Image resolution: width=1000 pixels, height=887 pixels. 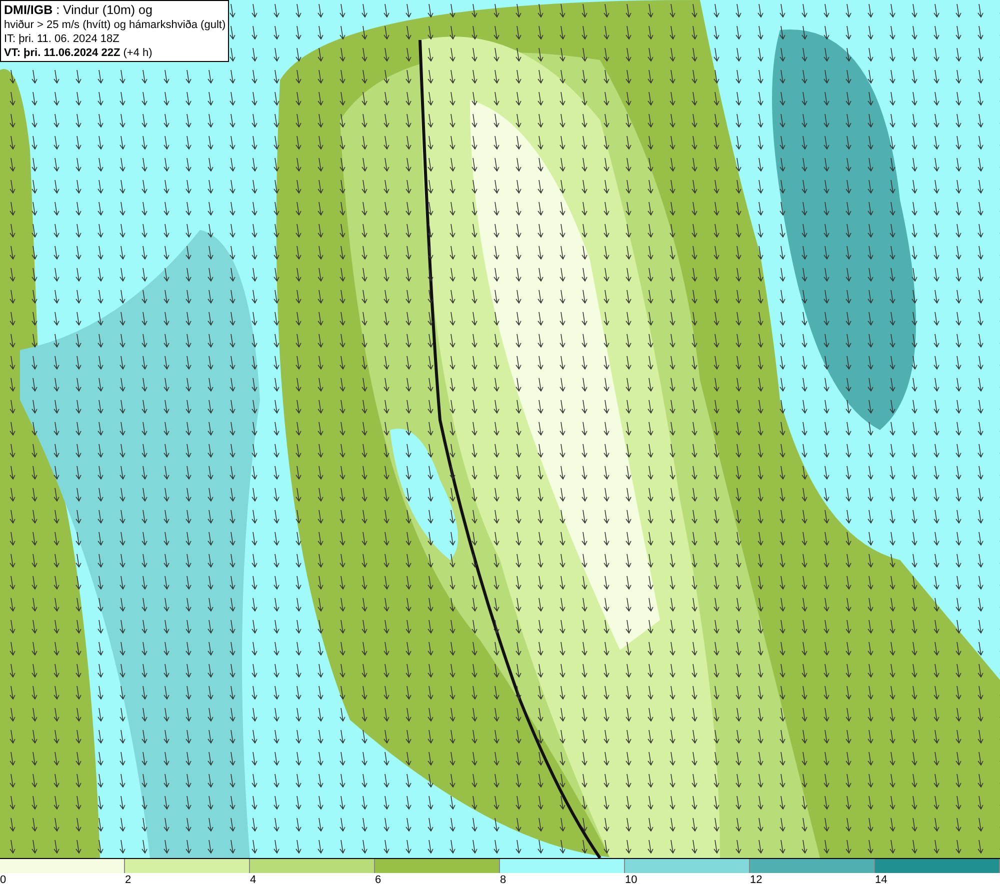 What do you see at coordinates (756, 880) in the screenshot?
I see `legend-label: 12` at bounding box center [756, 880].